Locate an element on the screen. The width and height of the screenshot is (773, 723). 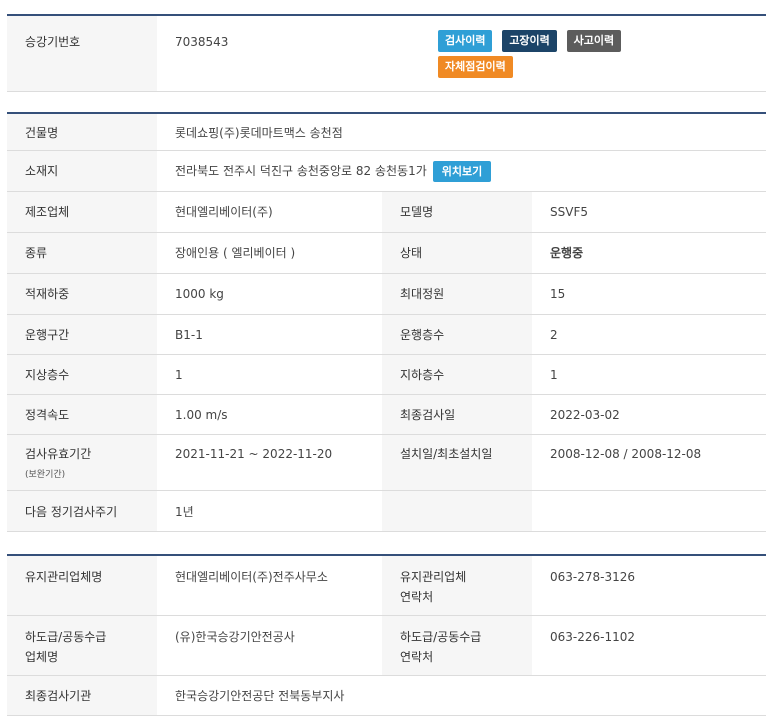
below-ground-label: 지하층수 is located at coordinates (422, 374).